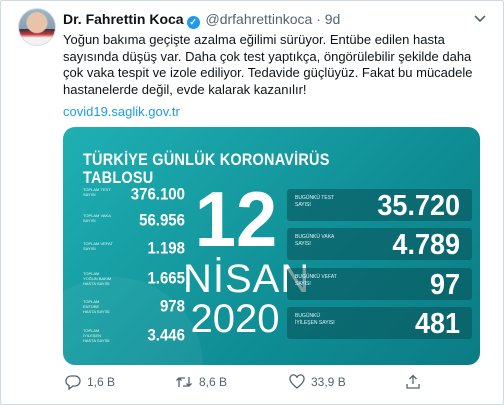 The height and width of the screenshot is (405, 504). I want to click on left-stat-value: 56.956, so click(162, 220).